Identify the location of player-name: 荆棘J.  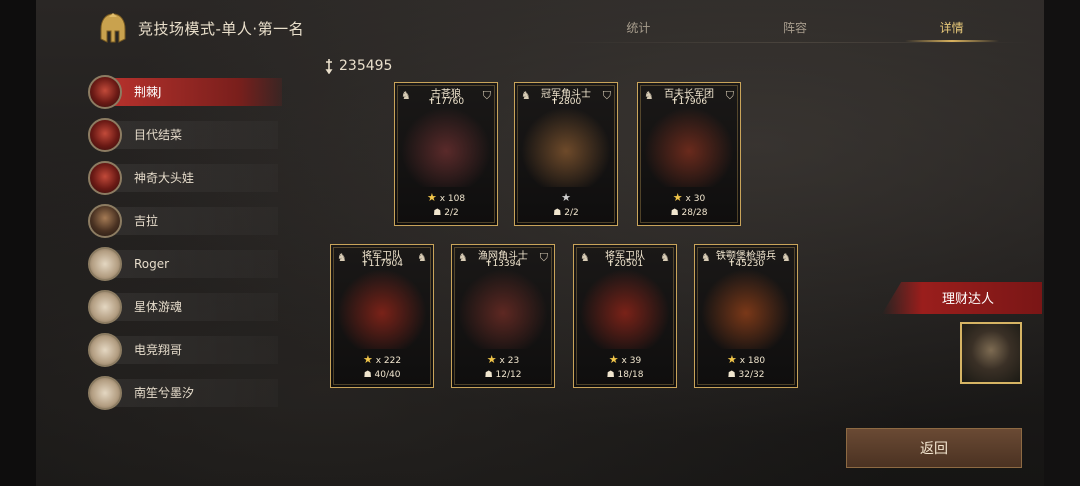
(148, 92).